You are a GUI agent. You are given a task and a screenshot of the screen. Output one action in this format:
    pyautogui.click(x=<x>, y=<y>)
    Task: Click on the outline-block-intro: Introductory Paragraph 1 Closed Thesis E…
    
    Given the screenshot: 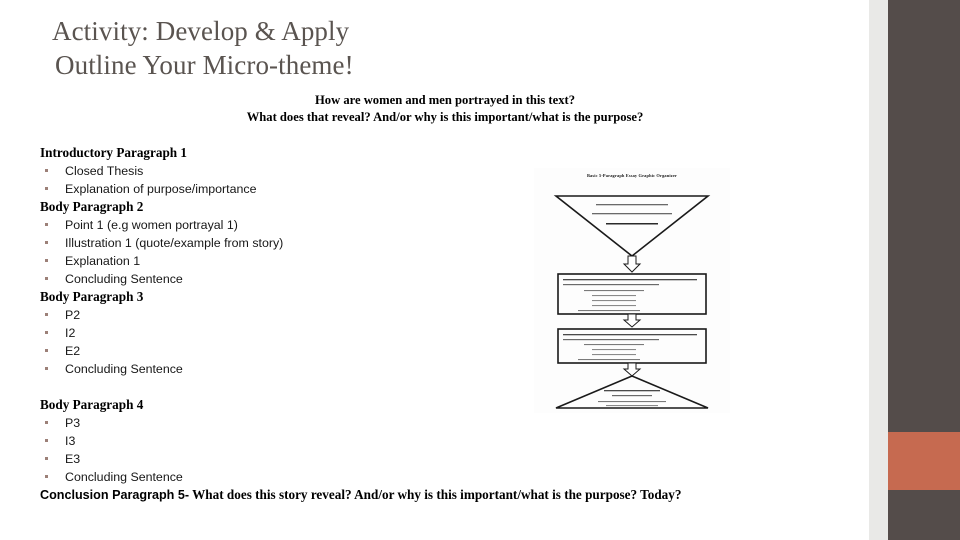 What is the action you would take?
    pyautogui.click(x=290, y=171)
    